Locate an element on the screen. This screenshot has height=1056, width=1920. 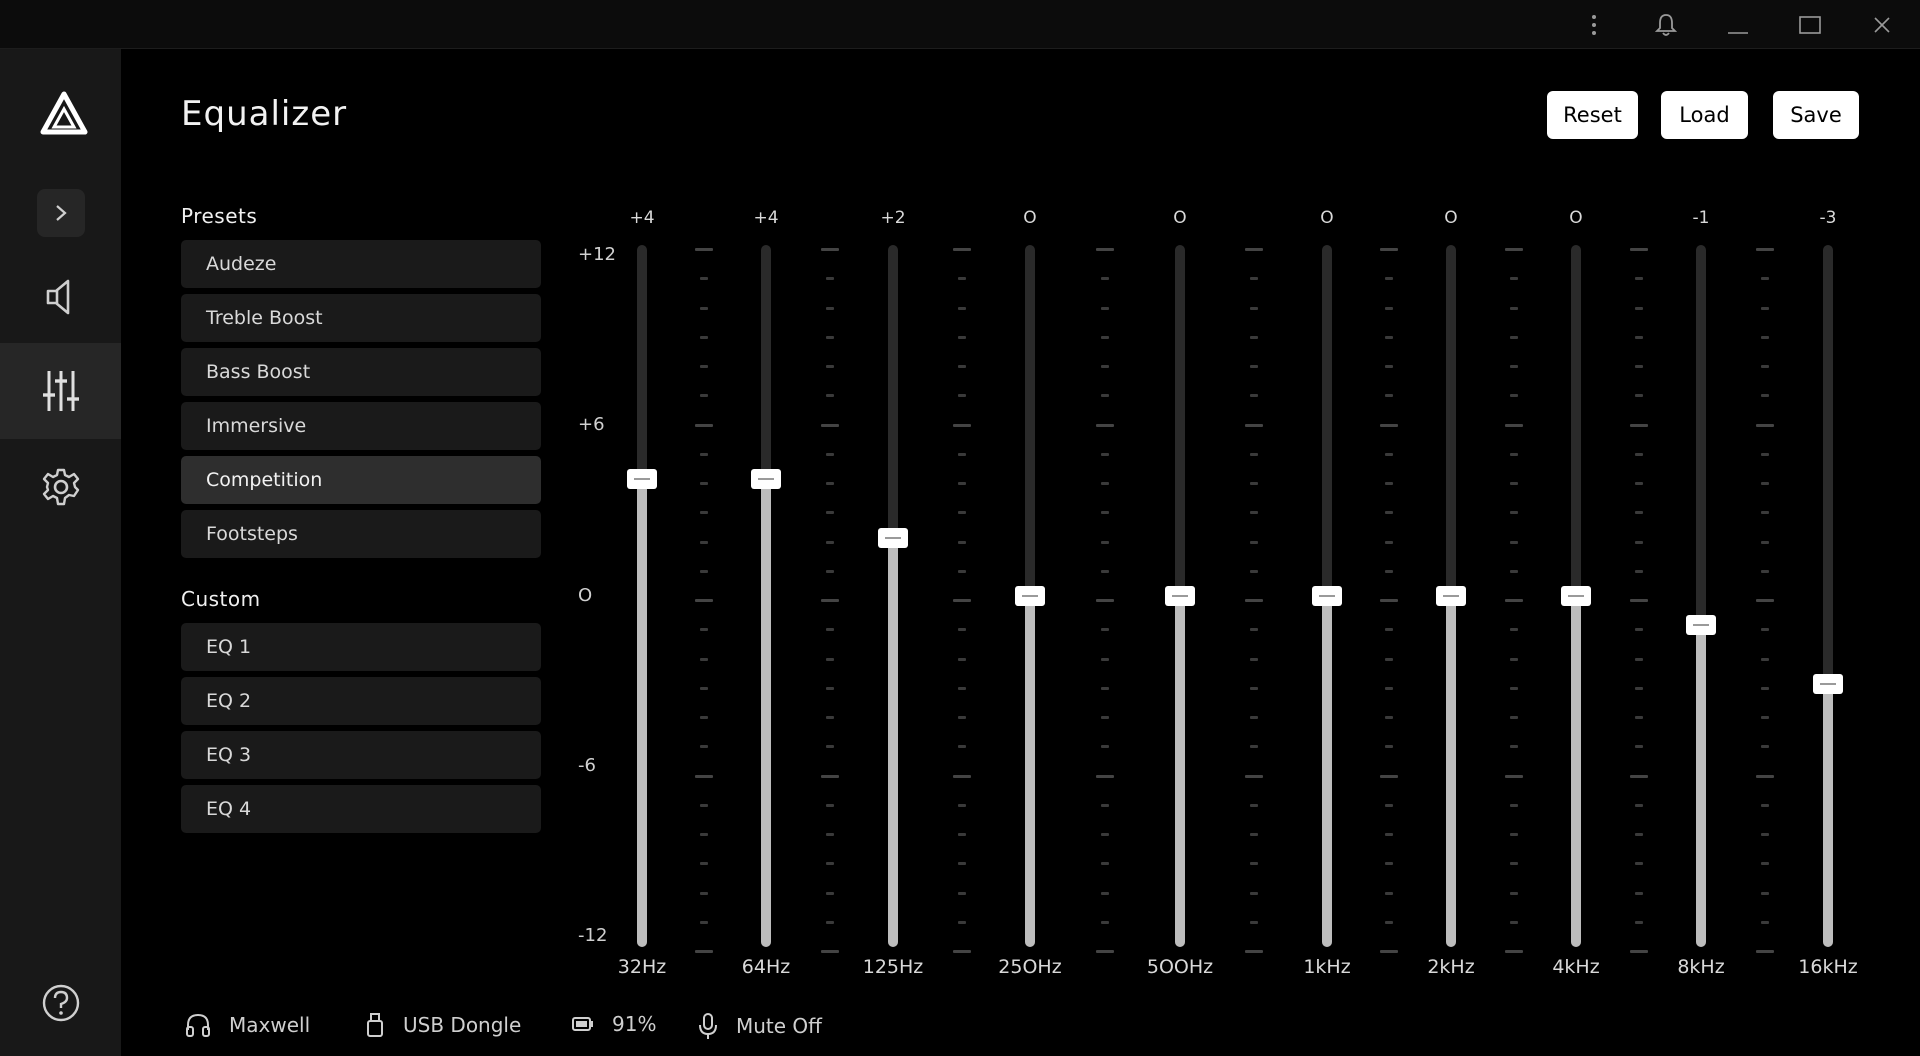
nav-item-sound is located at coordinates (60, 297).